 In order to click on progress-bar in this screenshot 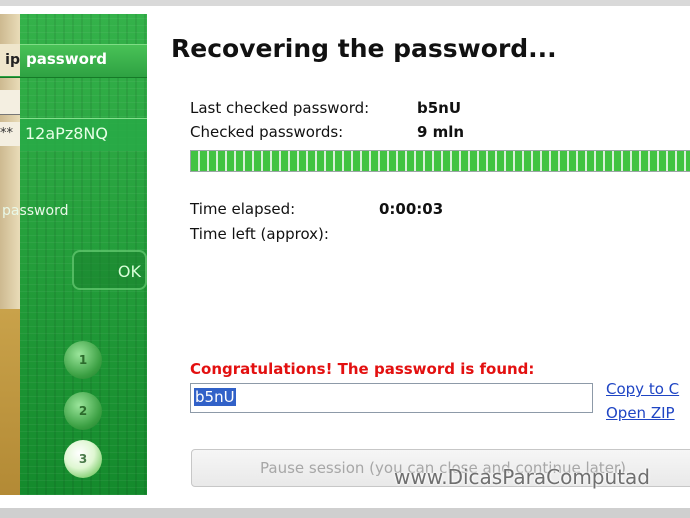, I will do `click(440, 161)`.